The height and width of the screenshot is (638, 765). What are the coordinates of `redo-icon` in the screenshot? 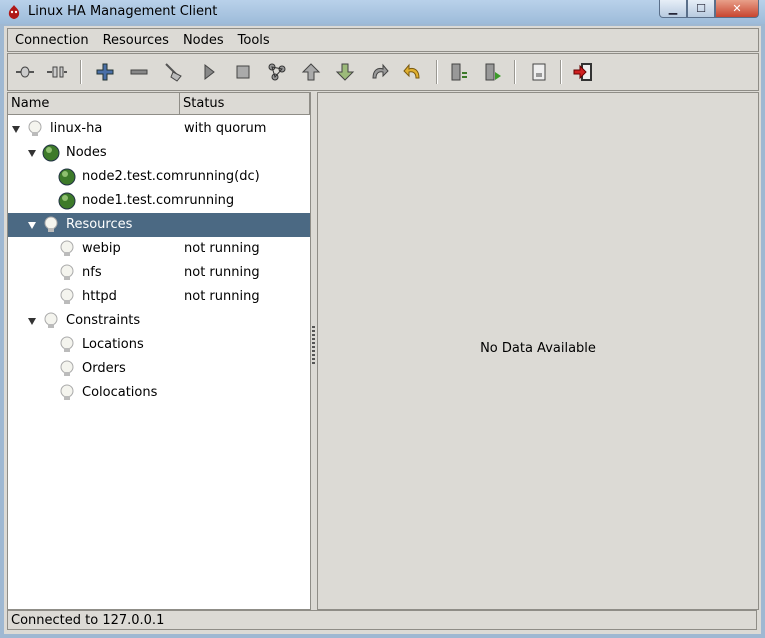 It's located at (379, 72).